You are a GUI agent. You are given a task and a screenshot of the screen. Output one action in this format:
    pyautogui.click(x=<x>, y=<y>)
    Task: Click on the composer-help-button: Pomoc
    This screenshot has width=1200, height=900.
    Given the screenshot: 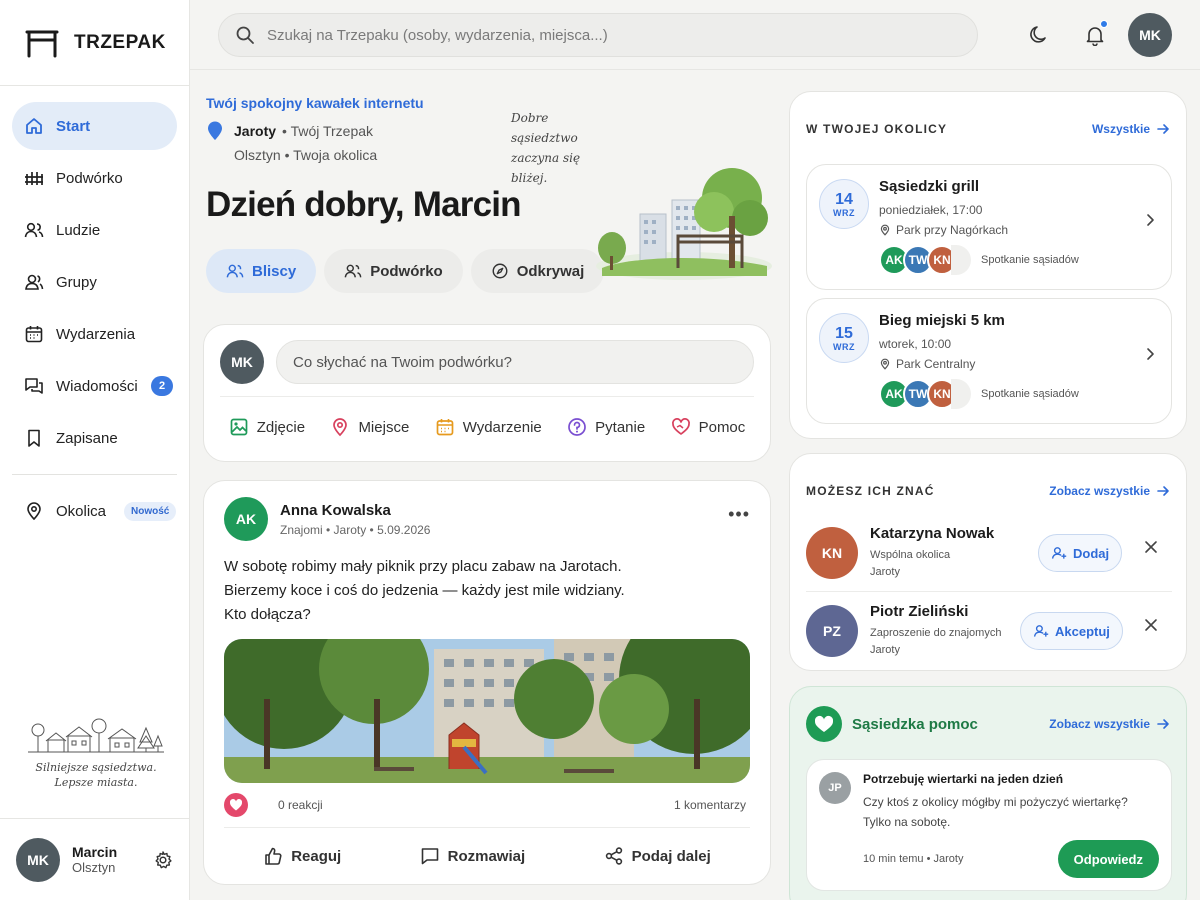 What is the action you would take?
    pyautogui.click(x=708, y=427)
    